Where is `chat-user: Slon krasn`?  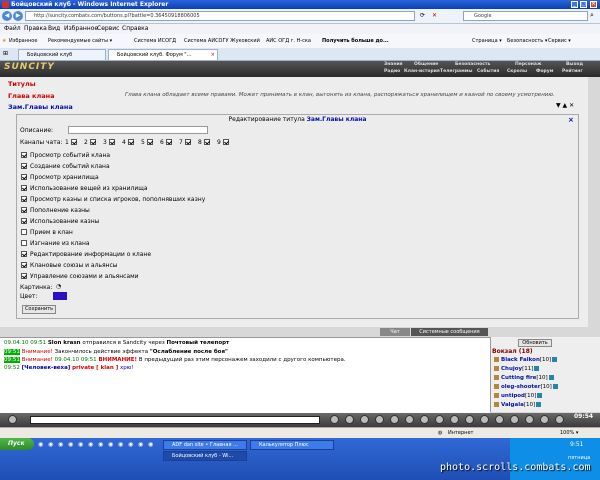
chat-user: Slon krasn is located at coordinates (64, 343).